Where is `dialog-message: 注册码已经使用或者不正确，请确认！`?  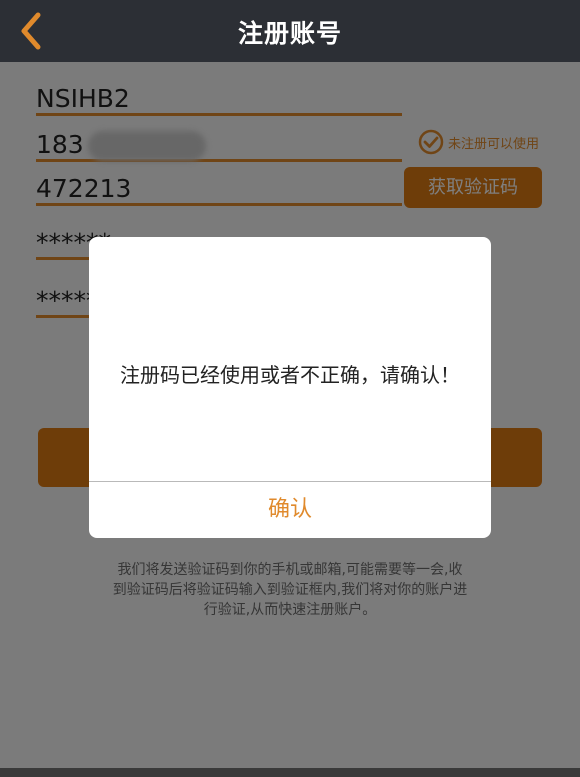 dialog-message: 注册码已经使用或者不正确，请确认！ is located at coordinates (290, 375).